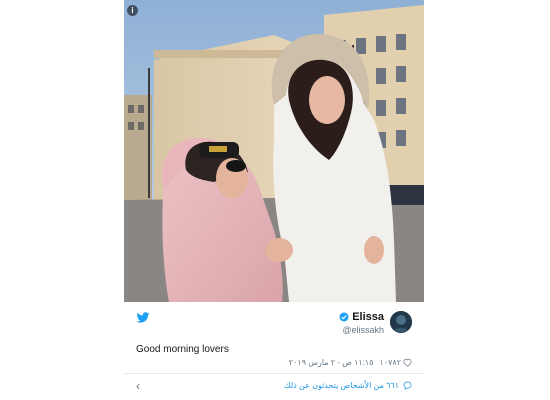  What do you see at coordinates (344, 317) in the screenshot?
I see `verified-badge-icon` at bounding box center [344, 317].